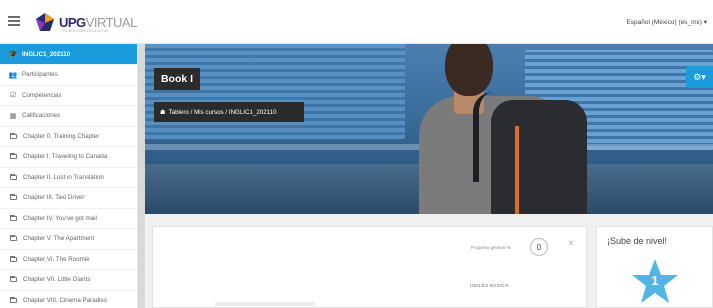  I want to click on sidebar-item-label: Chapter II. Lost in Translation, so click(63, 177).